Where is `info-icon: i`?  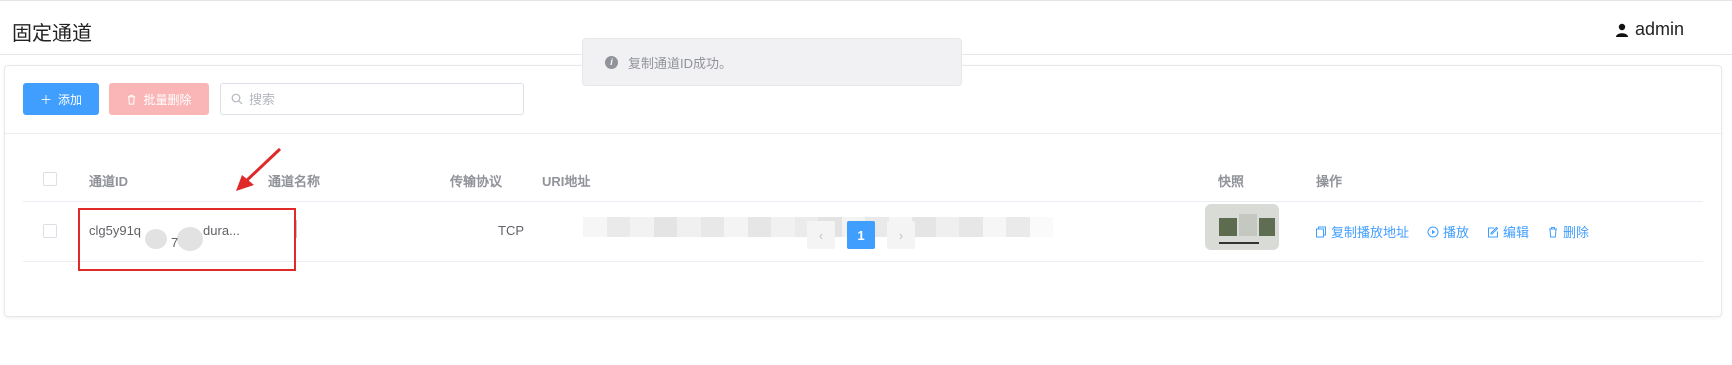 info-icon: i is located at coordinates (611, 62).